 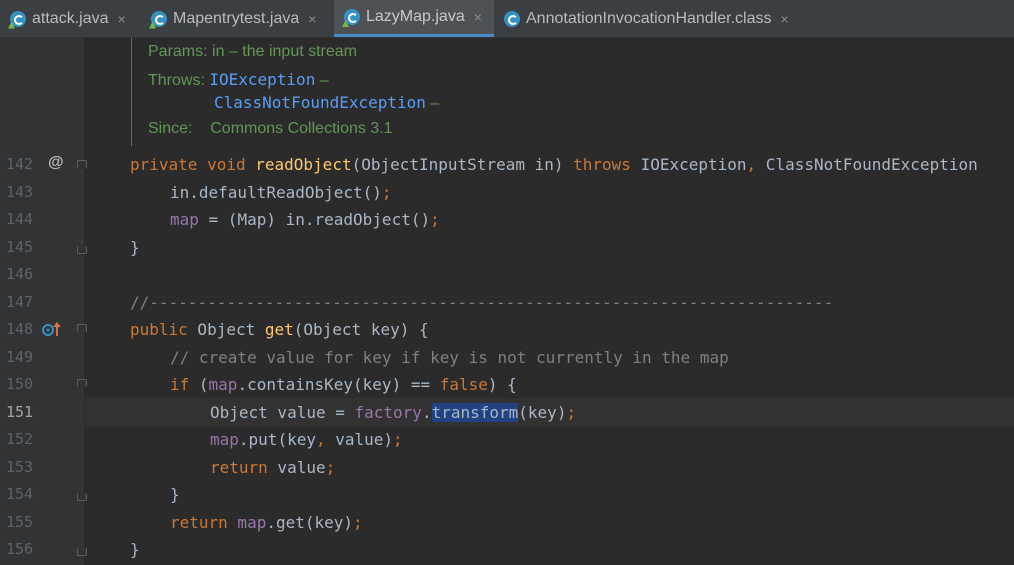 I want to click on line-number: 146, so click(x=20, y=274).